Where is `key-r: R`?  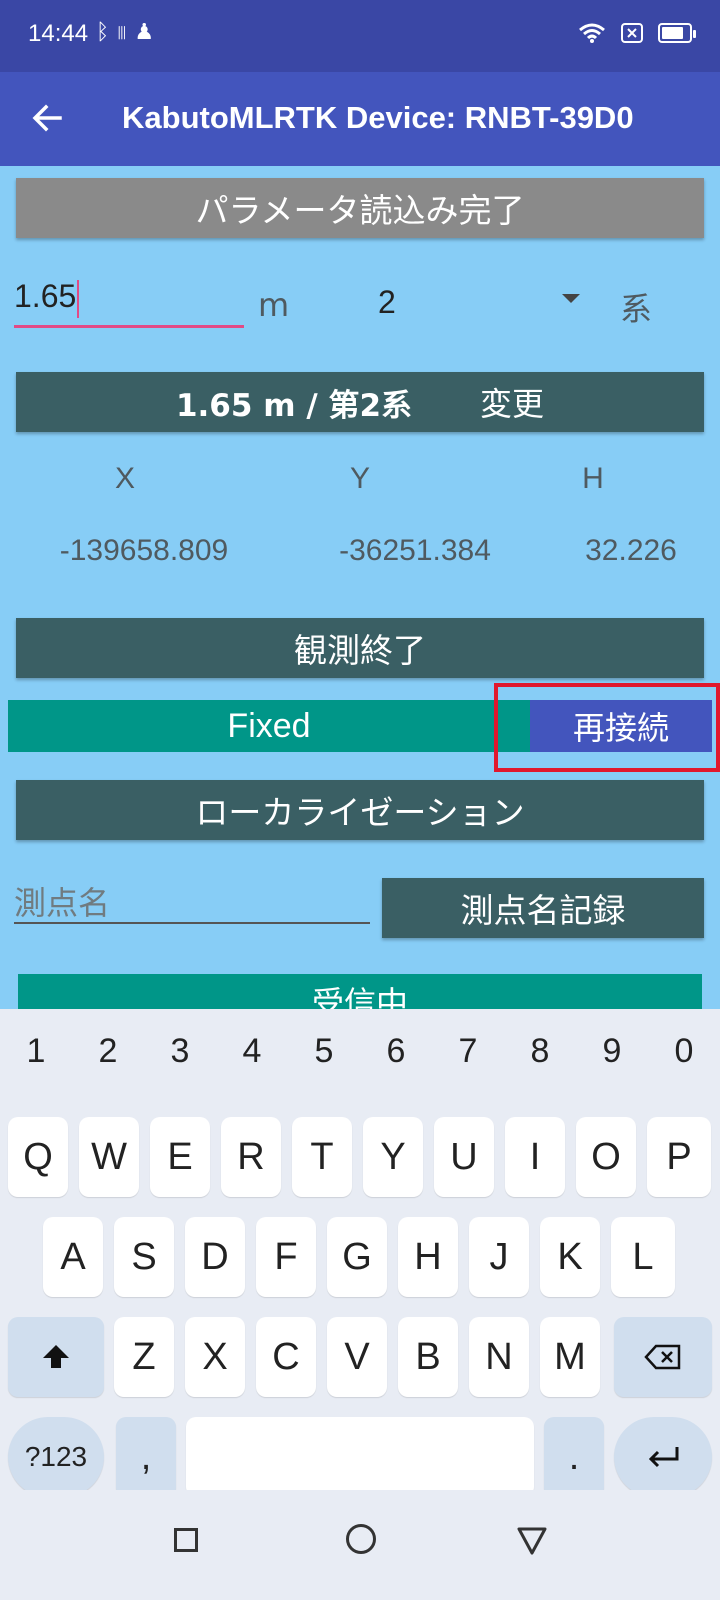
key-r: R is located at coordinates (251, 1157).